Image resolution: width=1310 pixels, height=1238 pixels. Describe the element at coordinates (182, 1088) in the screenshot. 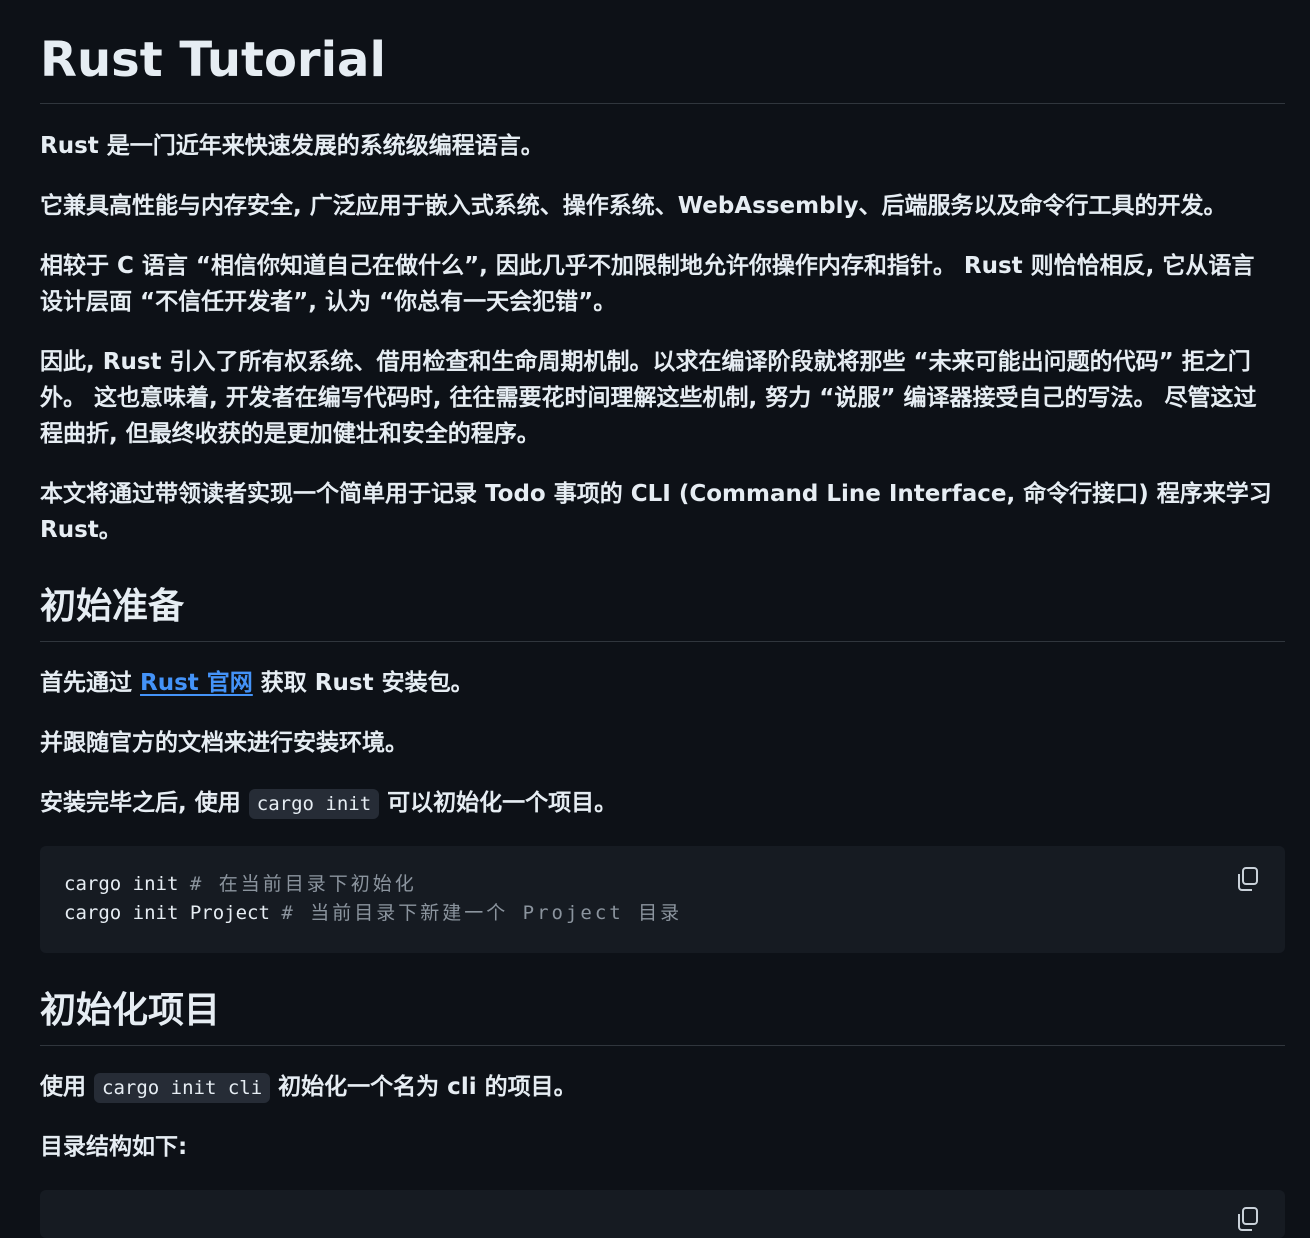

I see `inline-code-cargo-init-cli: cargo init cli` at that location.